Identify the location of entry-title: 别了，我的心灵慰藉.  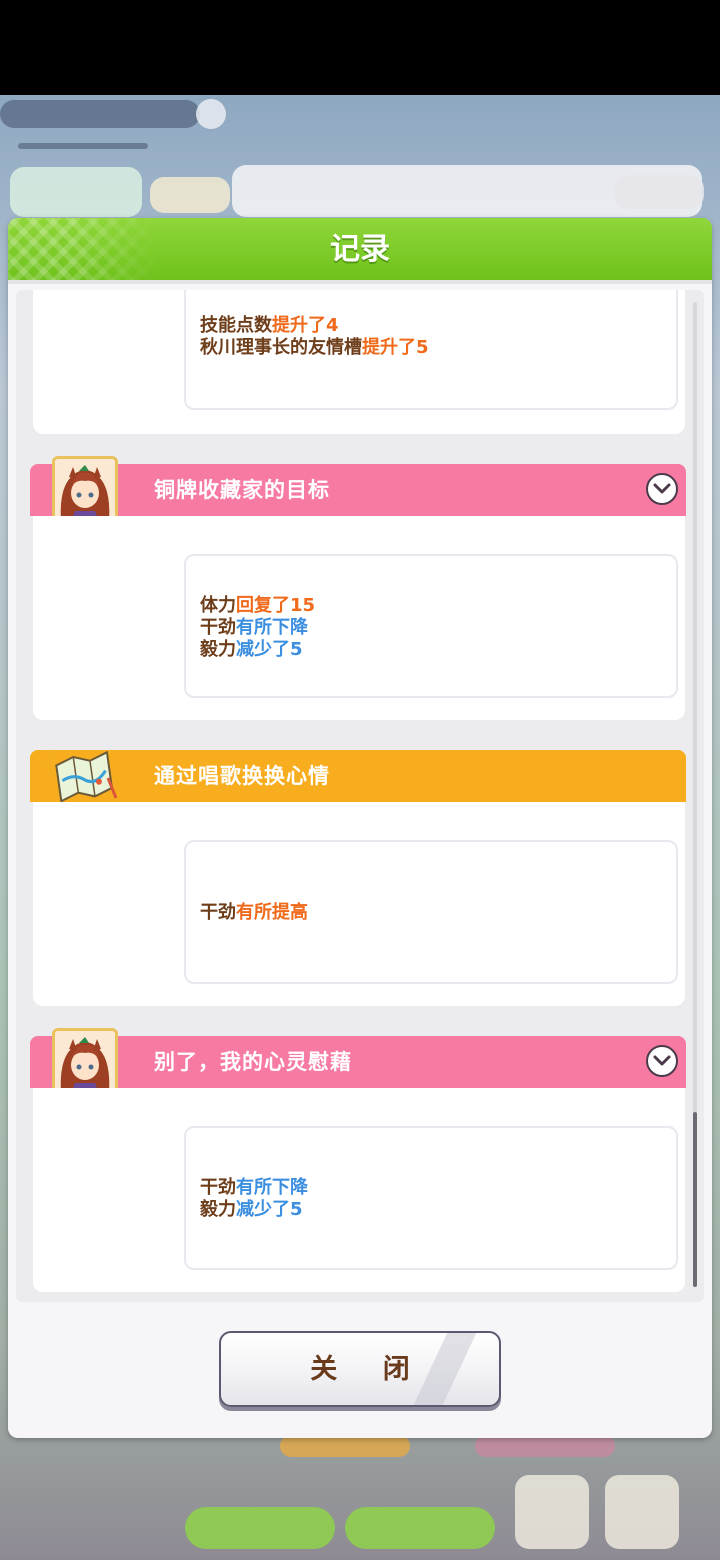
(253, 1062).